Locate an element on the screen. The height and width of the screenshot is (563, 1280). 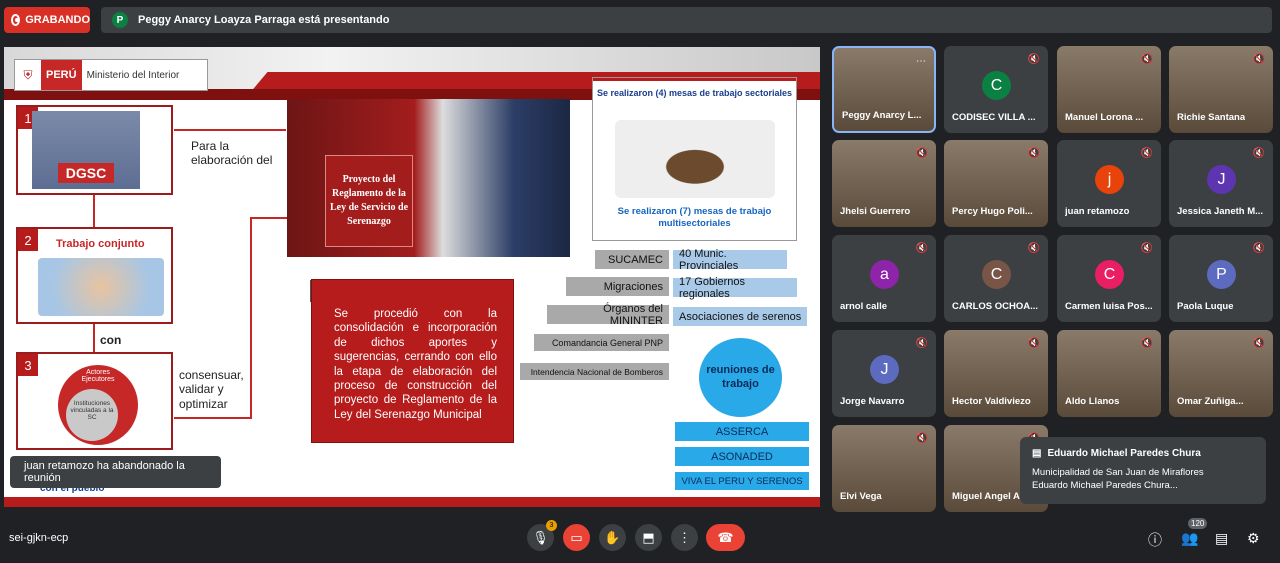
gray-box: SUCAMEC is located at coordinates (632, 259).